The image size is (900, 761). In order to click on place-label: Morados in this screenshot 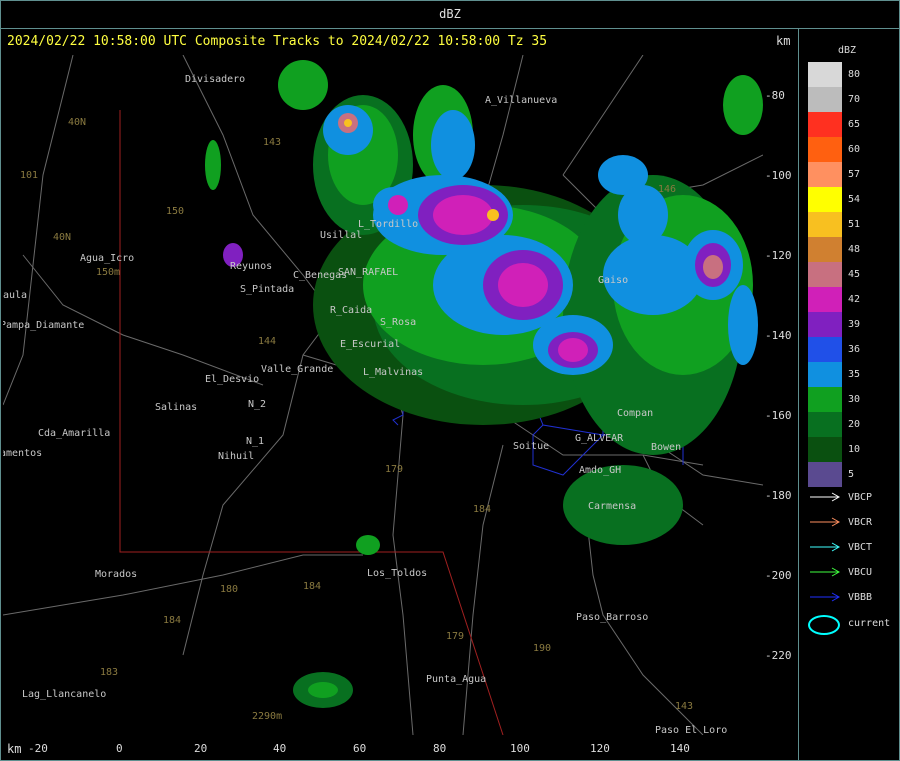, I will do `click(116, 574)`.